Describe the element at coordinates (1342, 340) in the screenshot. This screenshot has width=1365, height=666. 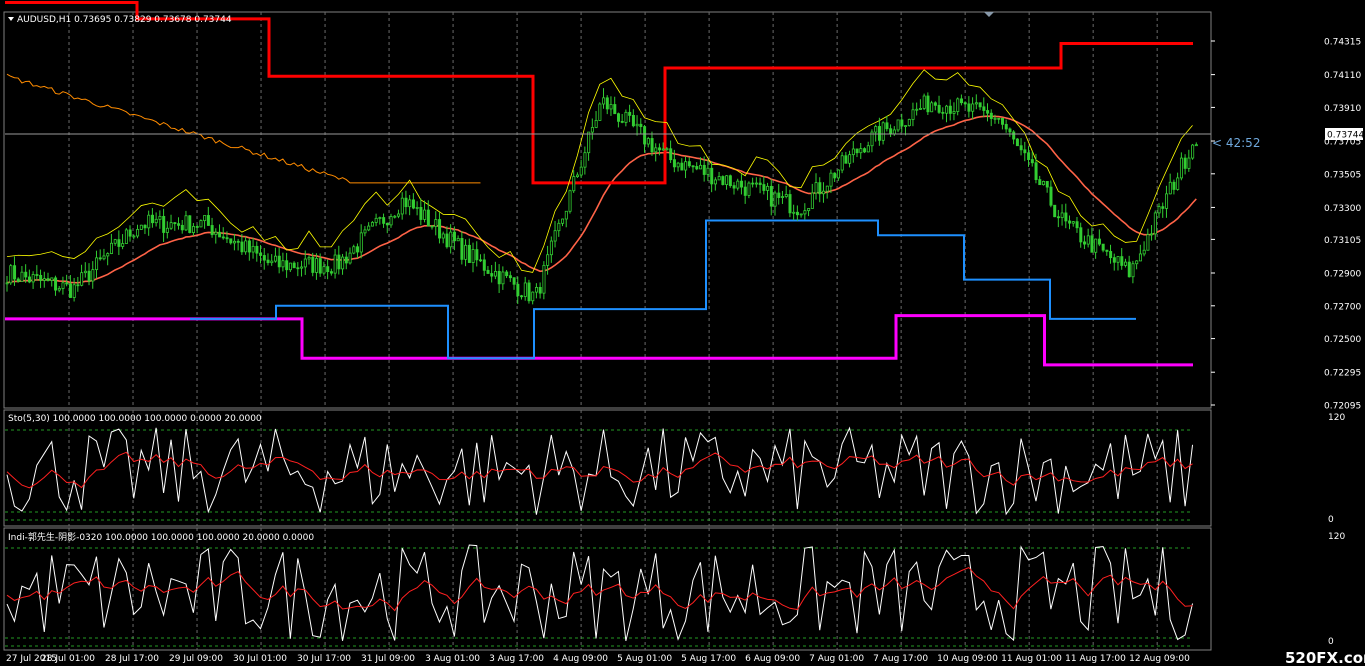
I see `price-tick-label: 0.72500` at that location.